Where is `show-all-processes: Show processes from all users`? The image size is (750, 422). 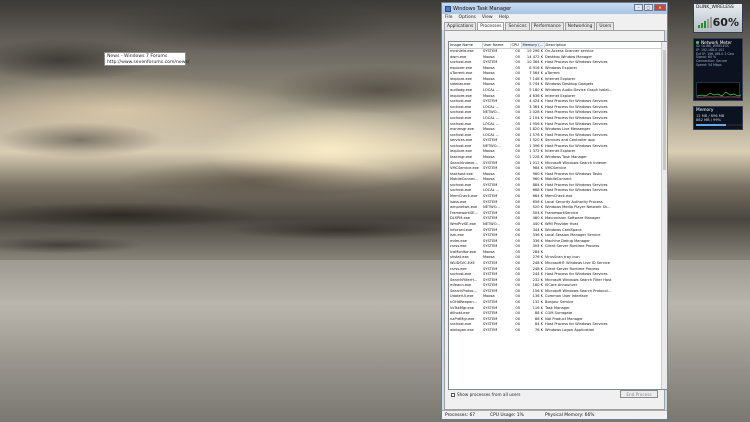 show-all-processes: Show processes from all users is located at coordinates (485, 394).